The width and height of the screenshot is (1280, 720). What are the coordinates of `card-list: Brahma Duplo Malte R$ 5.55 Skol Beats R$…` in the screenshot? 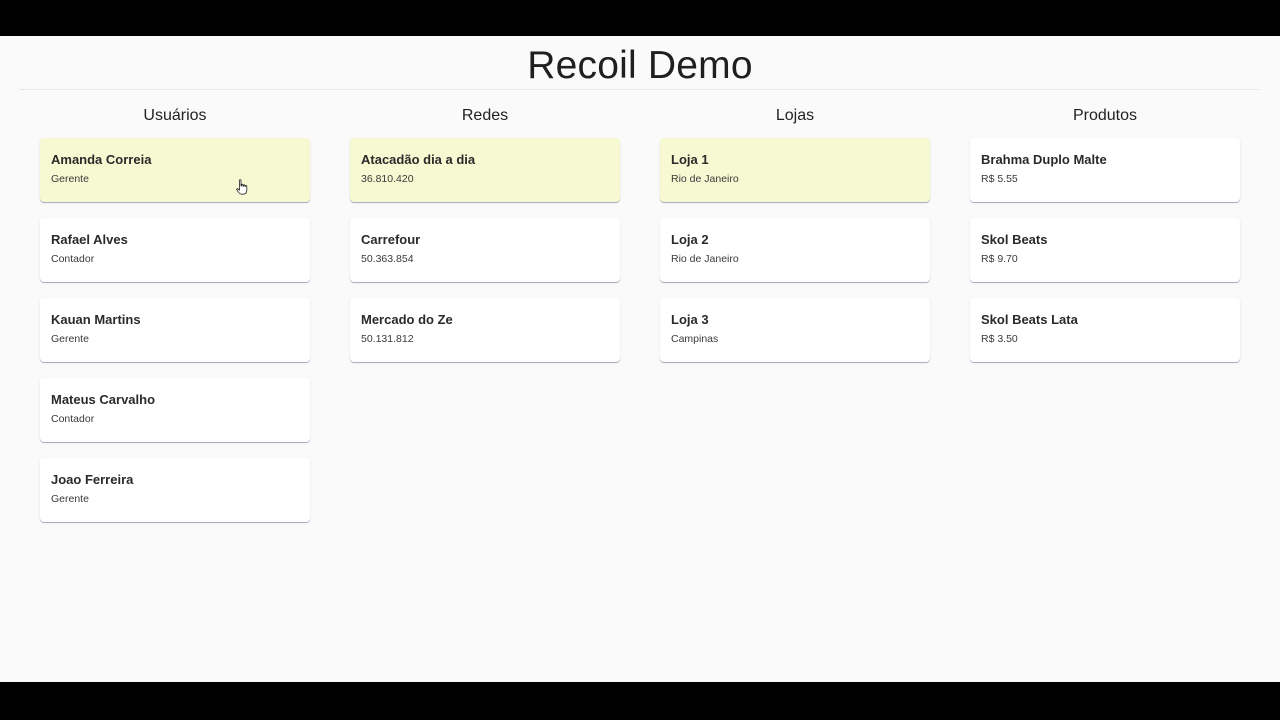 It's located at (1105, 250).